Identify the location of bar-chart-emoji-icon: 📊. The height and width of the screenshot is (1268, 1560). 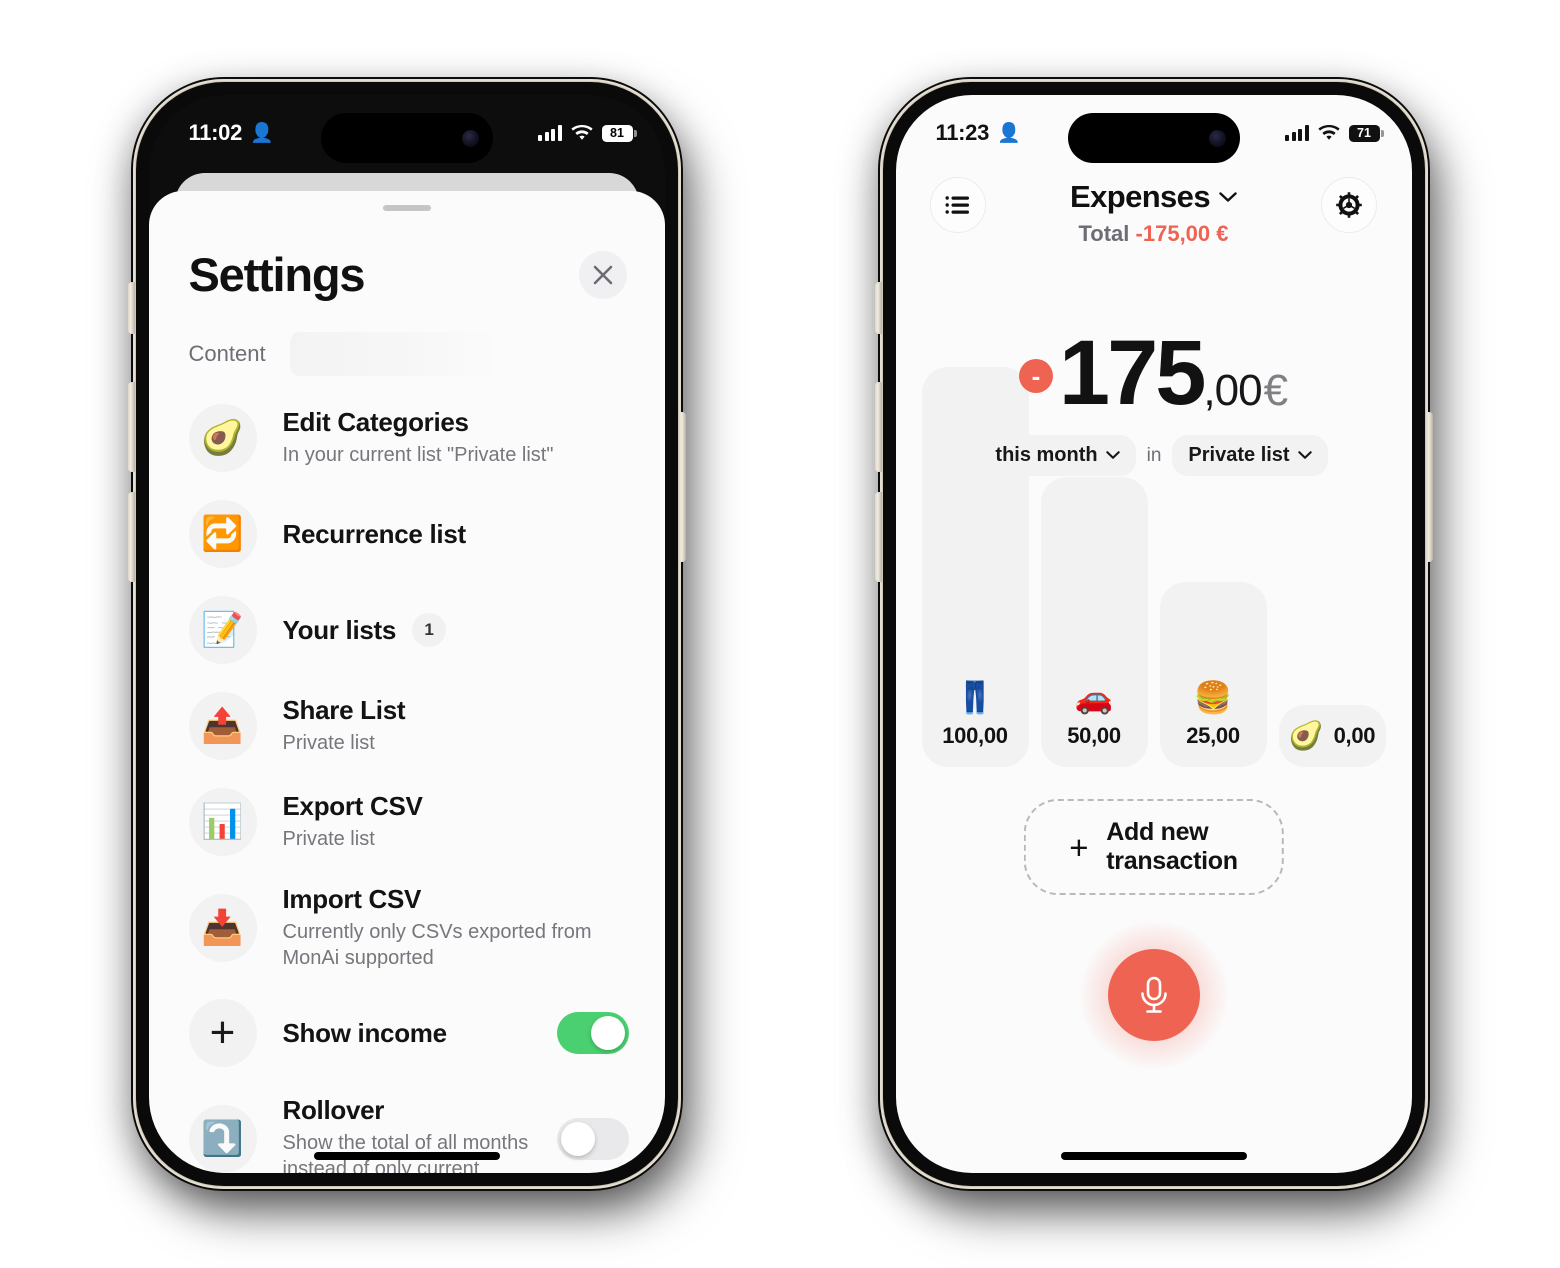
(222, 822).